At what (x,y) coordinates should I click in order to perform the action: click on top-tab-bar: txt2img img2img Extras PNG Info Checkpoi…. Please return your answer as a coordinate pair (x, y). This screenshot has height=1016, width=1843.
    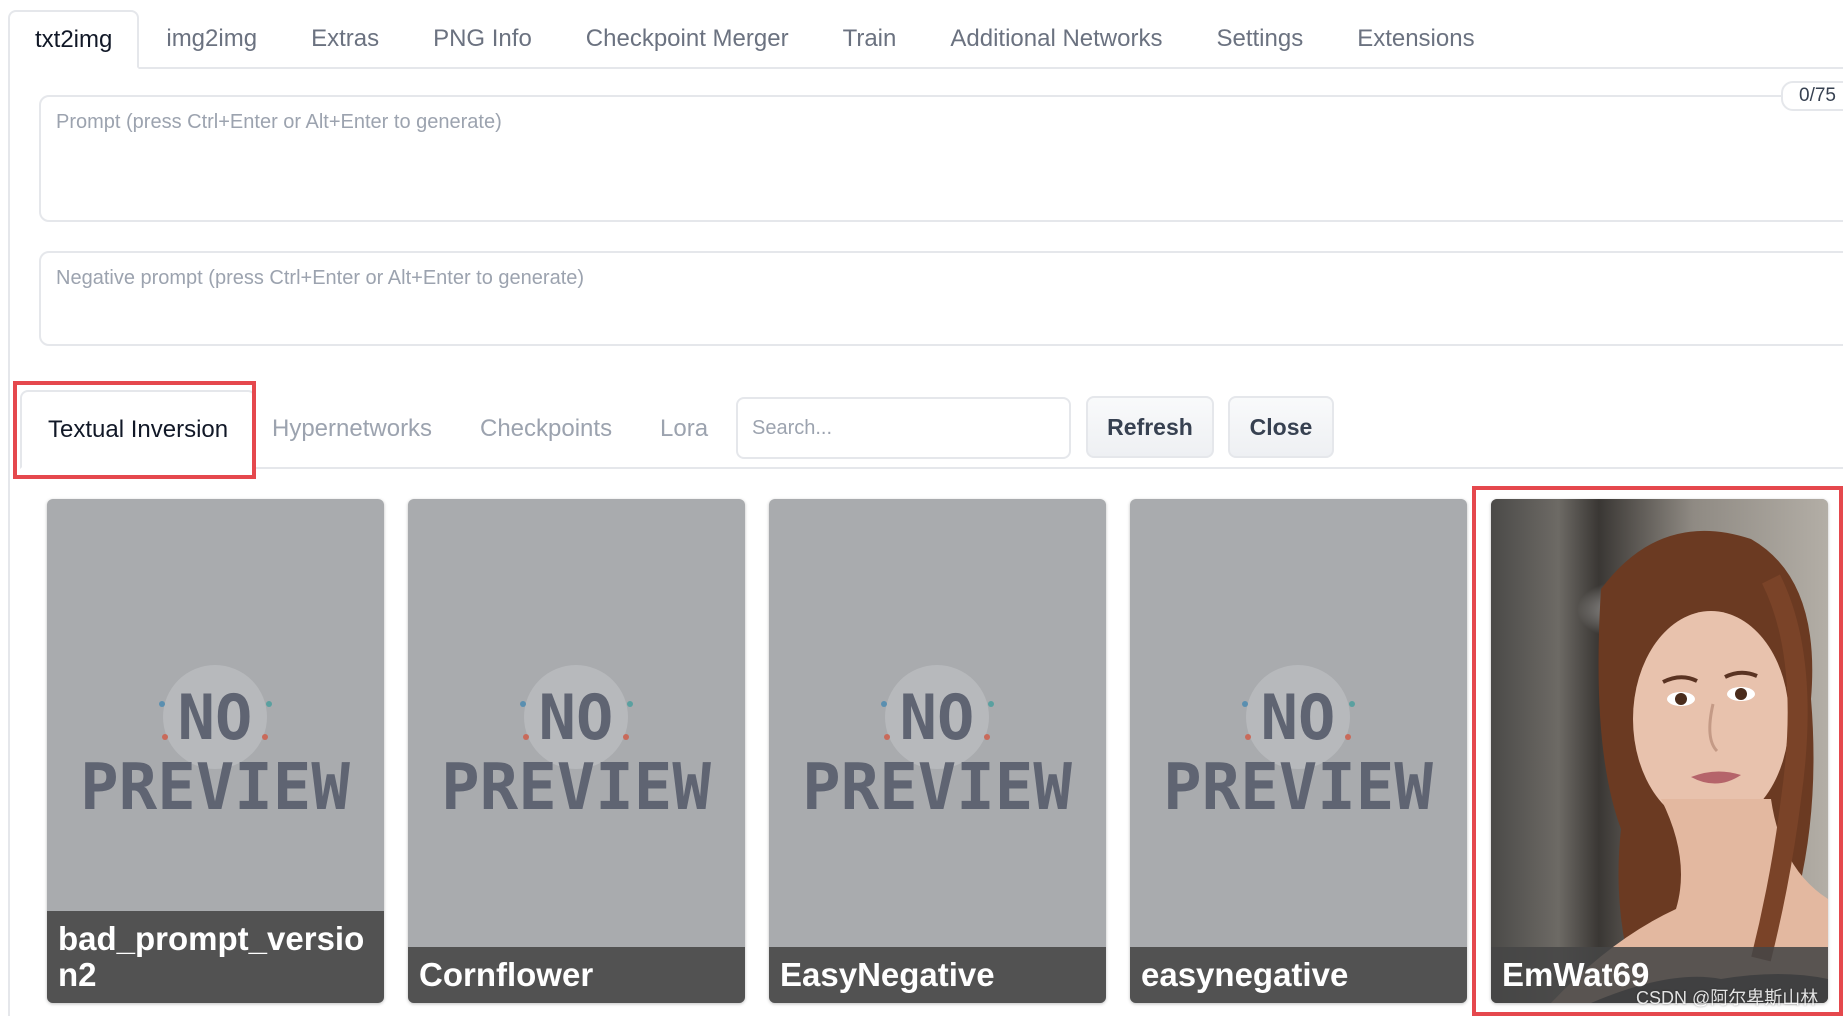
    Looking at the image, I should click on (925, 39).